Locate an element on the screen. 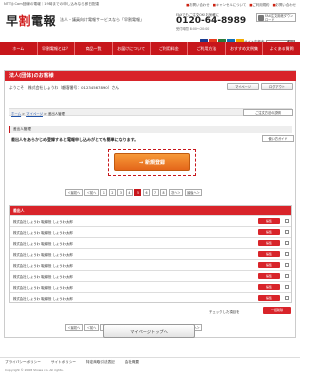 This screenshot has height=381, width=320. fax-icon is located at coordinates (261, 18).